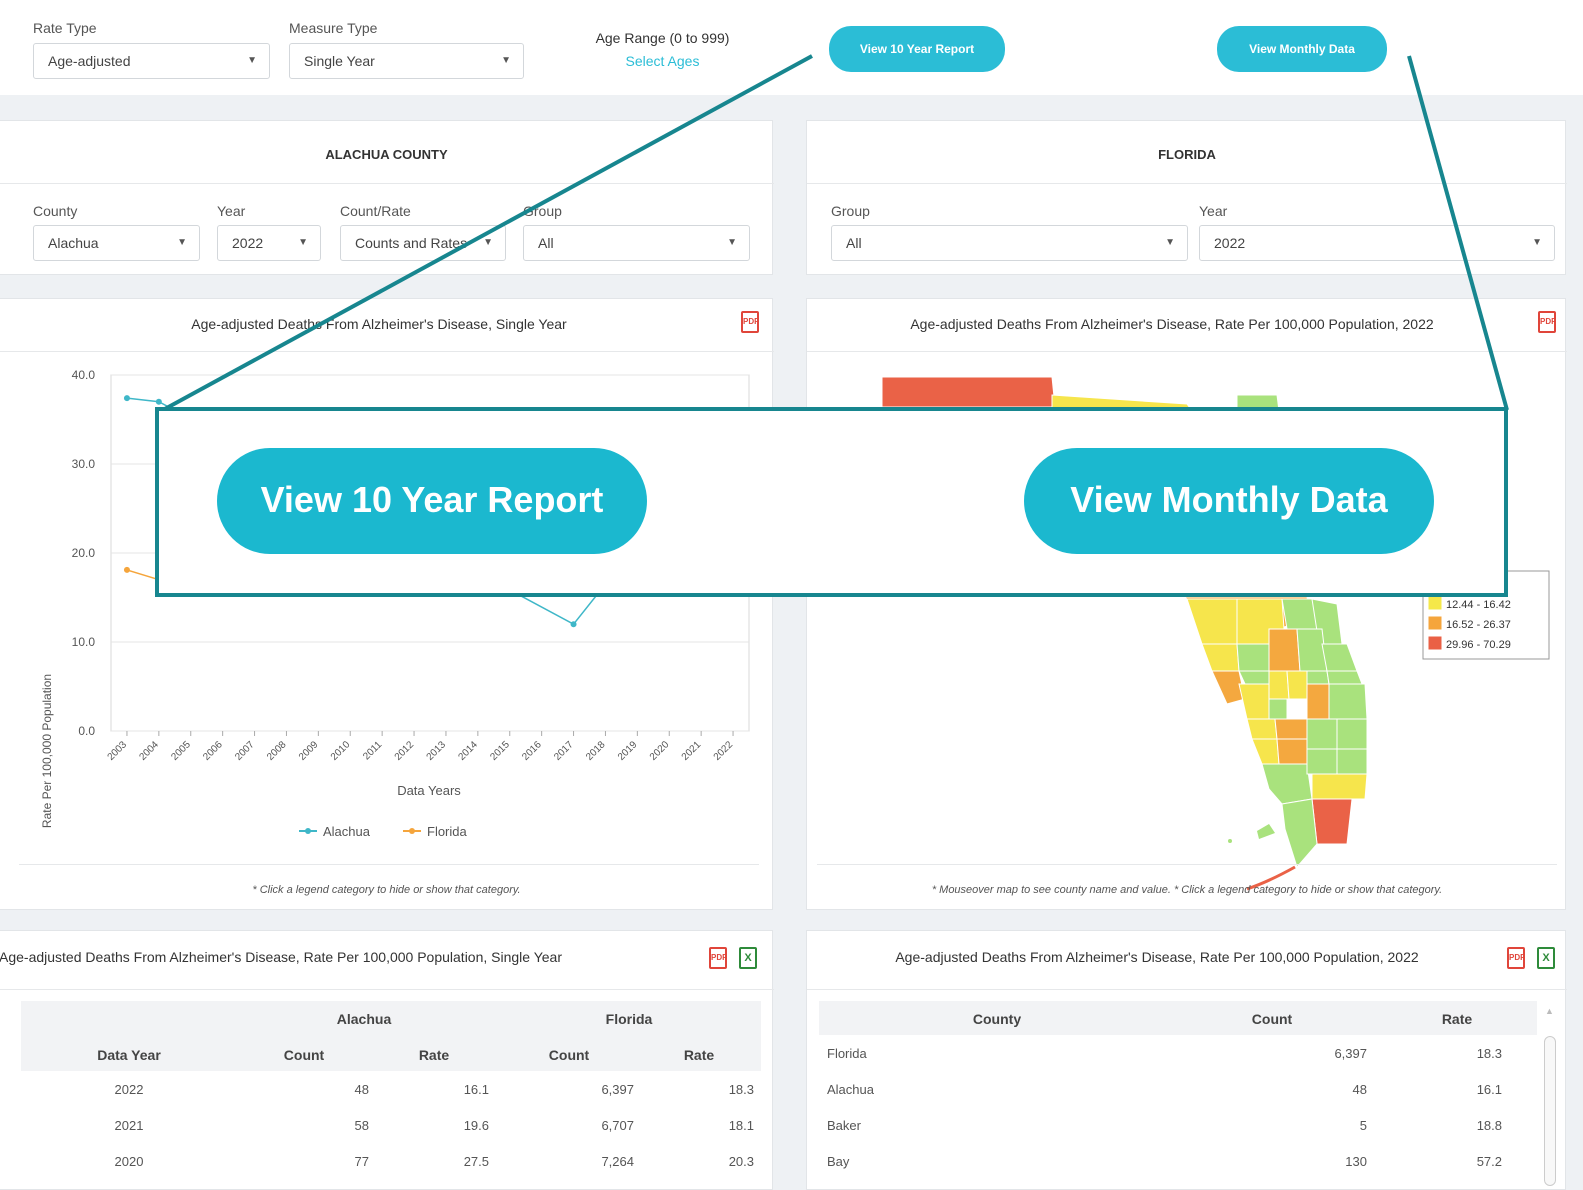 This screenshot has width=1583, height=1190. What do you see at coordinates (1213, 211) in the screenshot?
I see `state-year-label: Year` at bounding box center [1213, 211].